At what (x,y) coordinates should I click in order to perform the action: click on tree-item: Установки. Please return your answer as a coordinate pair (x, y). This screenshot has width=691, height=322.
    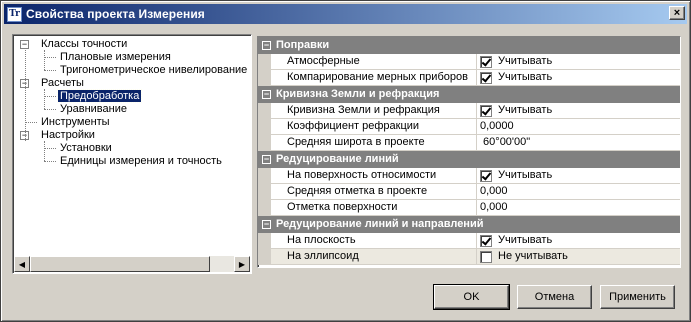
    Looking at the image, I should click on (86, 148).